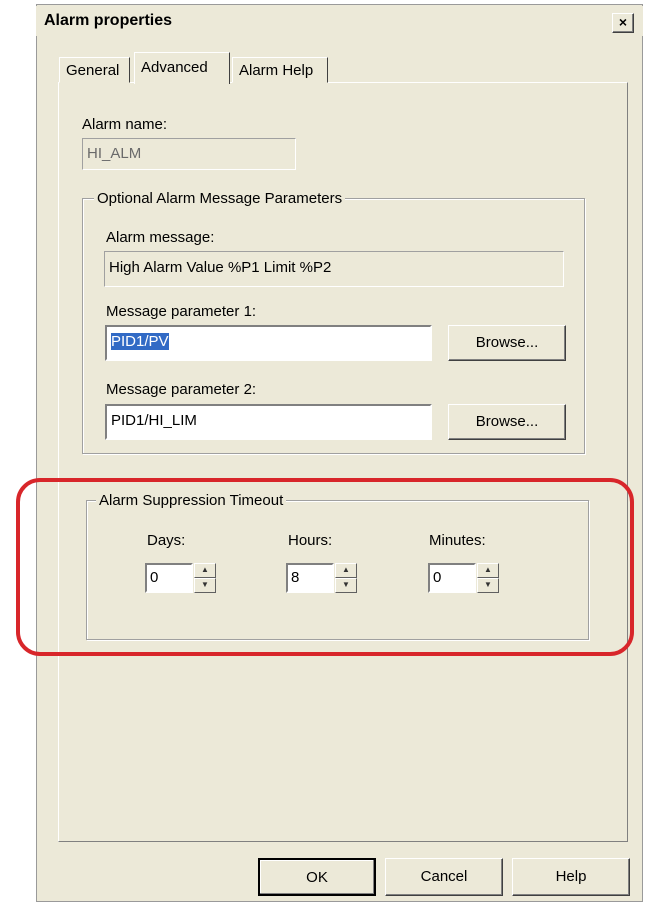  I want to click on alarm-name-label: Alarm name:, so click(125, 124).